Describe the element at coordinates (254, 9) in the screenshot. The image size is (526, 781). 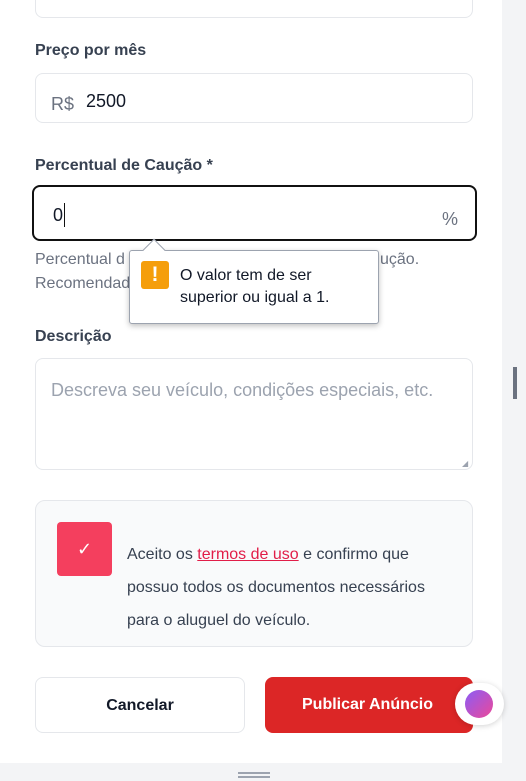
I see `previous-field: R$` at that location.